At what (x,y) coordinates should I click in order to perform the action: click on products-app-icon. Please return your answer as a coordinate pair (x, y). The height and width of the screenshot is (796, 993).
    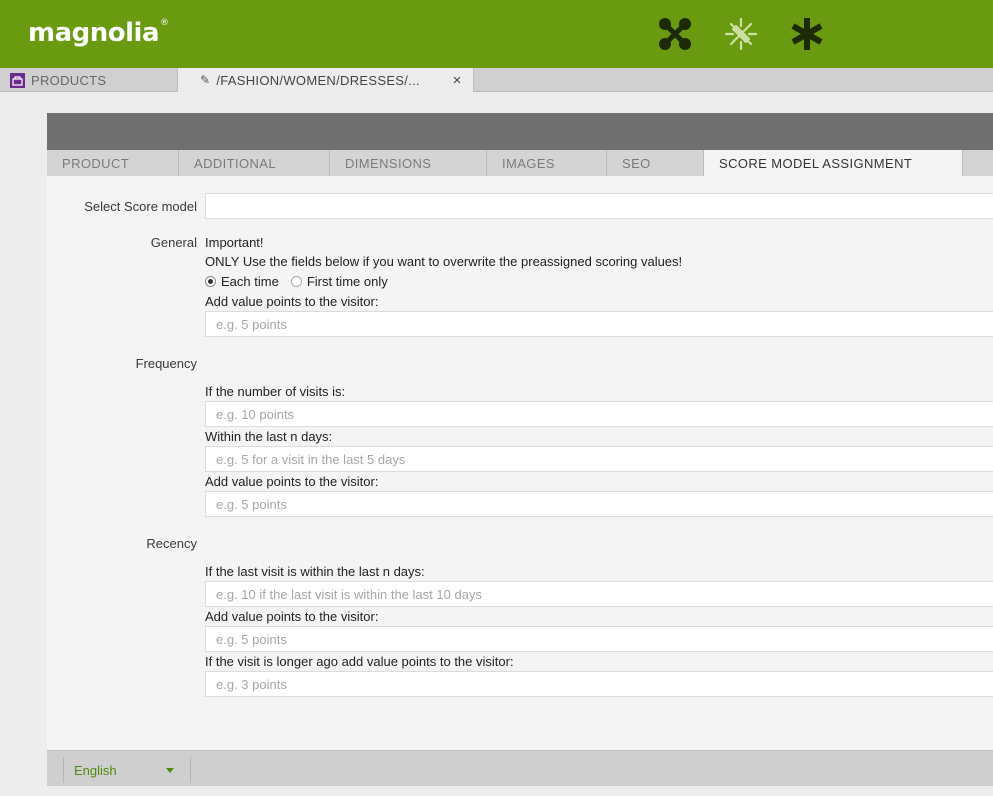
    Looking at the image, I should click on (17, 80).